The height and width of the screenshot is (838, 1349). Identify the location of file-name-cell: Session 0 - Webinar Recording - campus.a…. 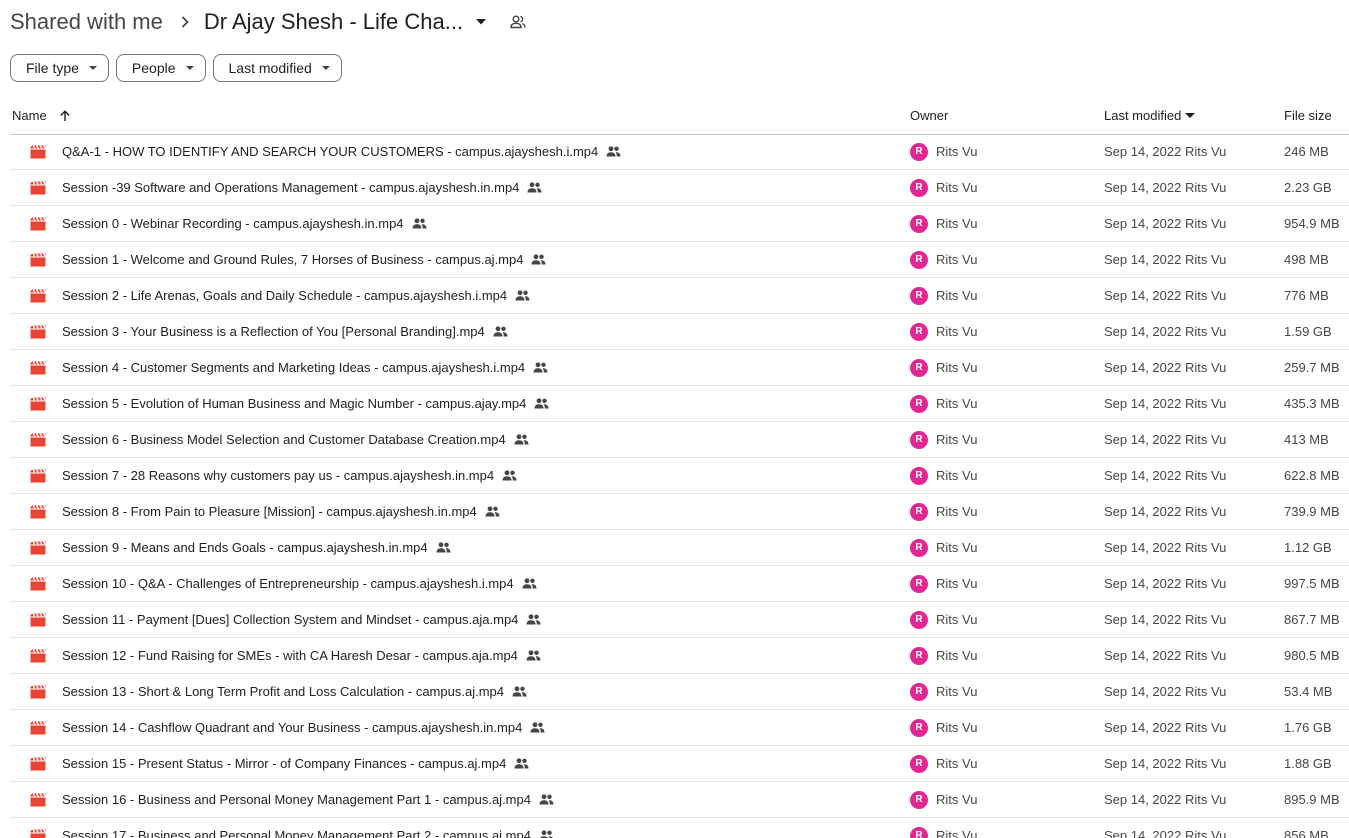
(244, 223).